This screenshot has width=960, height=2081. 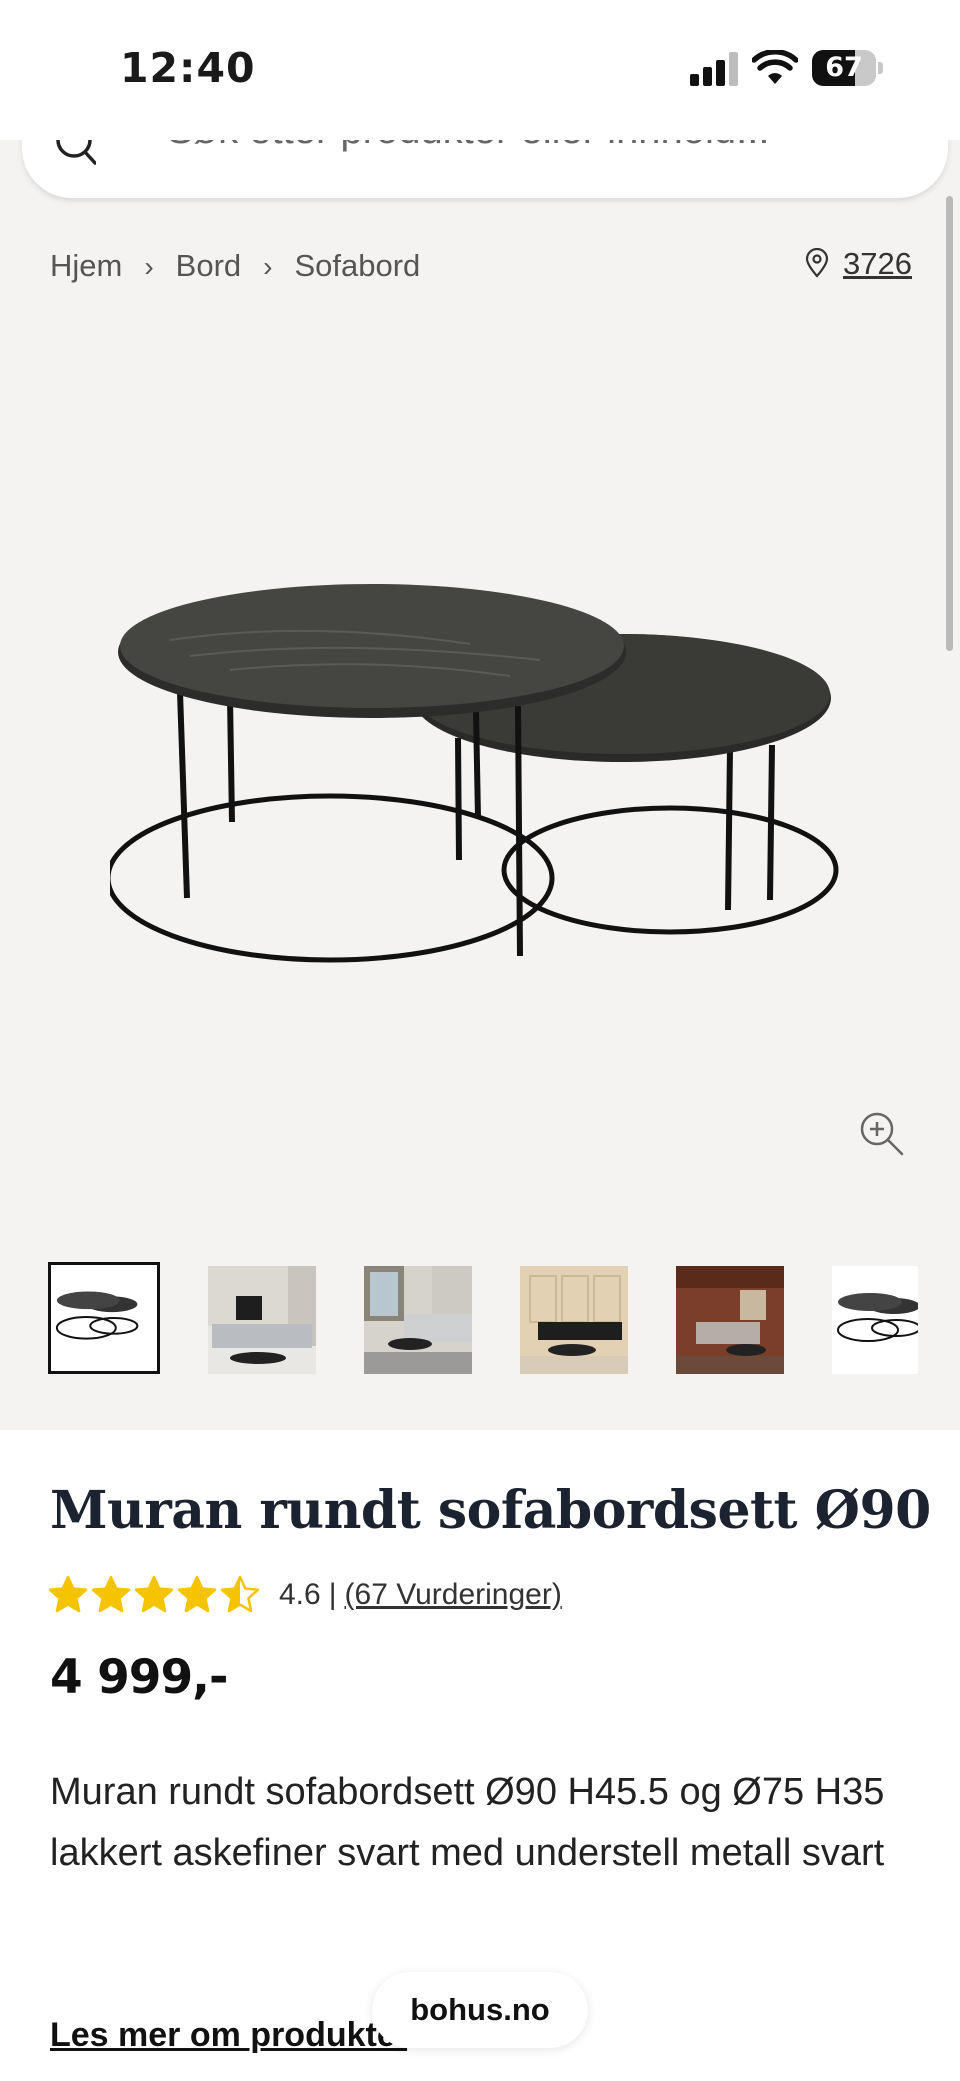 I want to click on scrollbar, so click(x=949, y=423).